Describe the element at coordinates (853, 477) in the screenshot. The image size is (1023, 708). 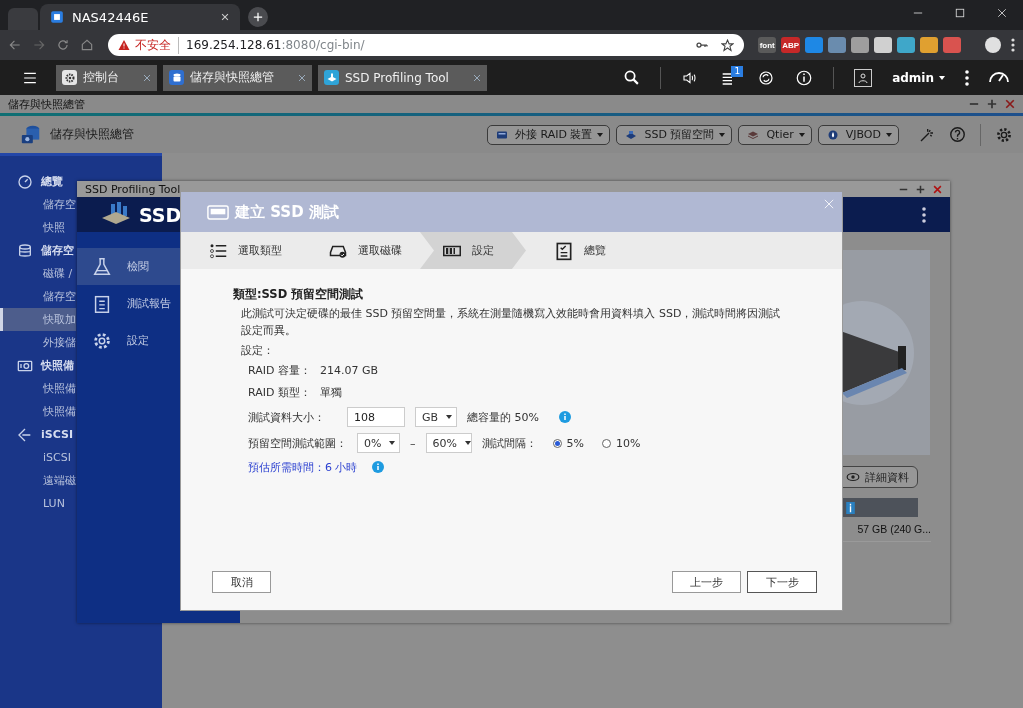
I see `eye-icon` at that location.